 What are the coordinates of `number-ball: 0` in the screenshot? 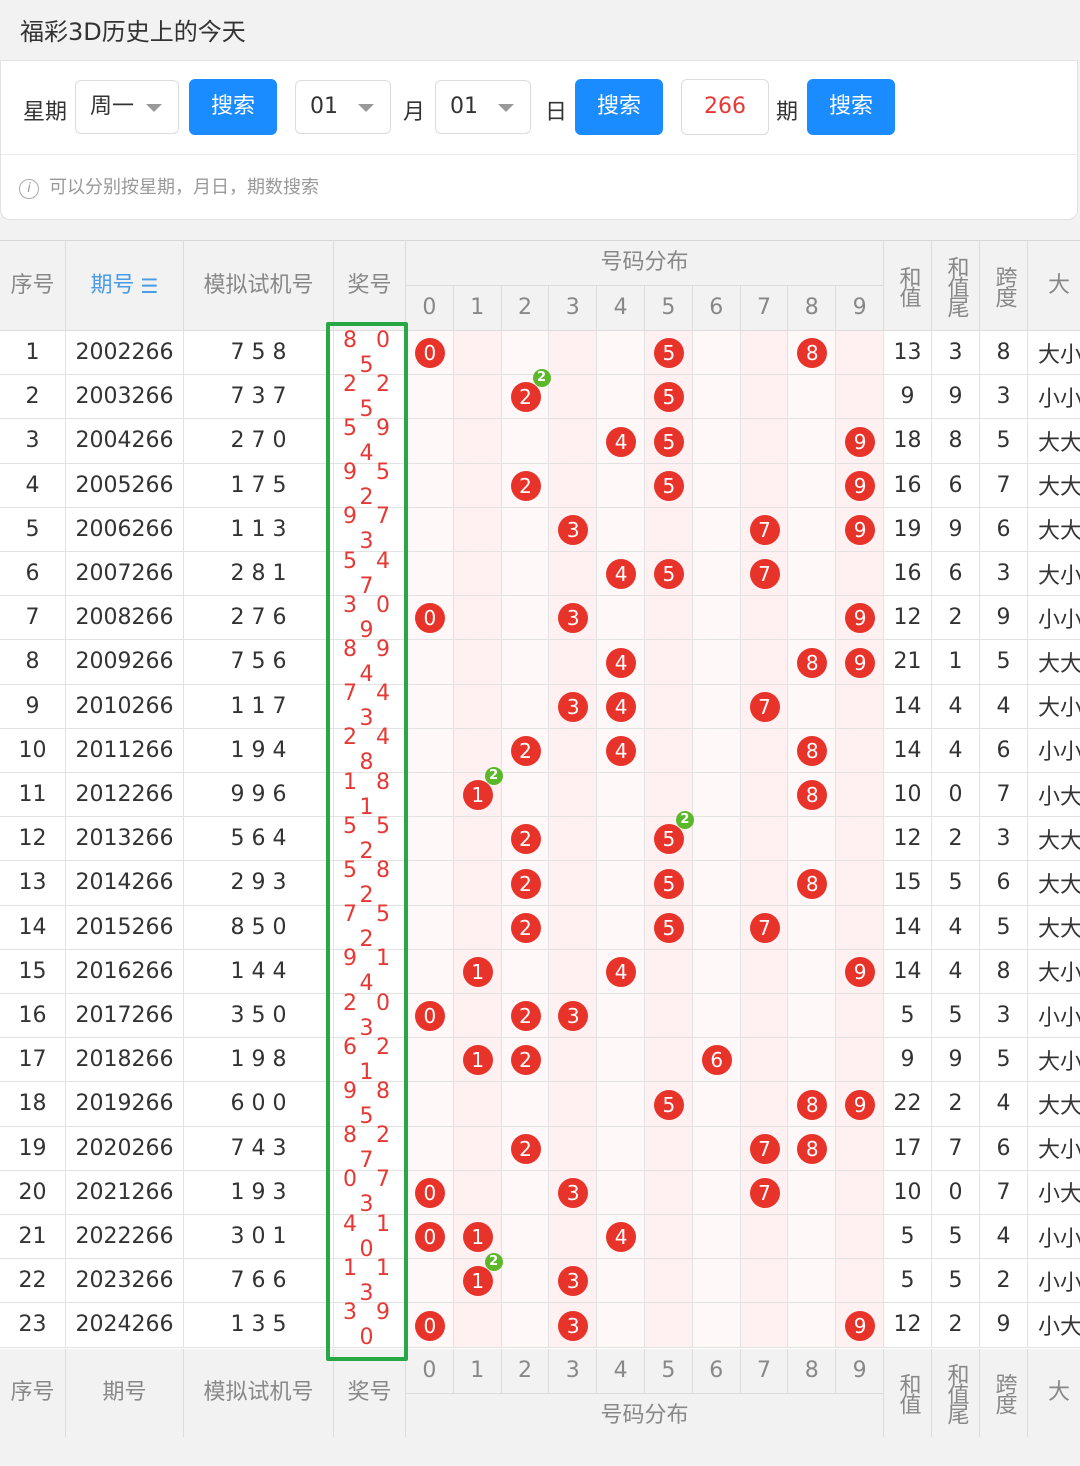 It's located at (429, 1325).